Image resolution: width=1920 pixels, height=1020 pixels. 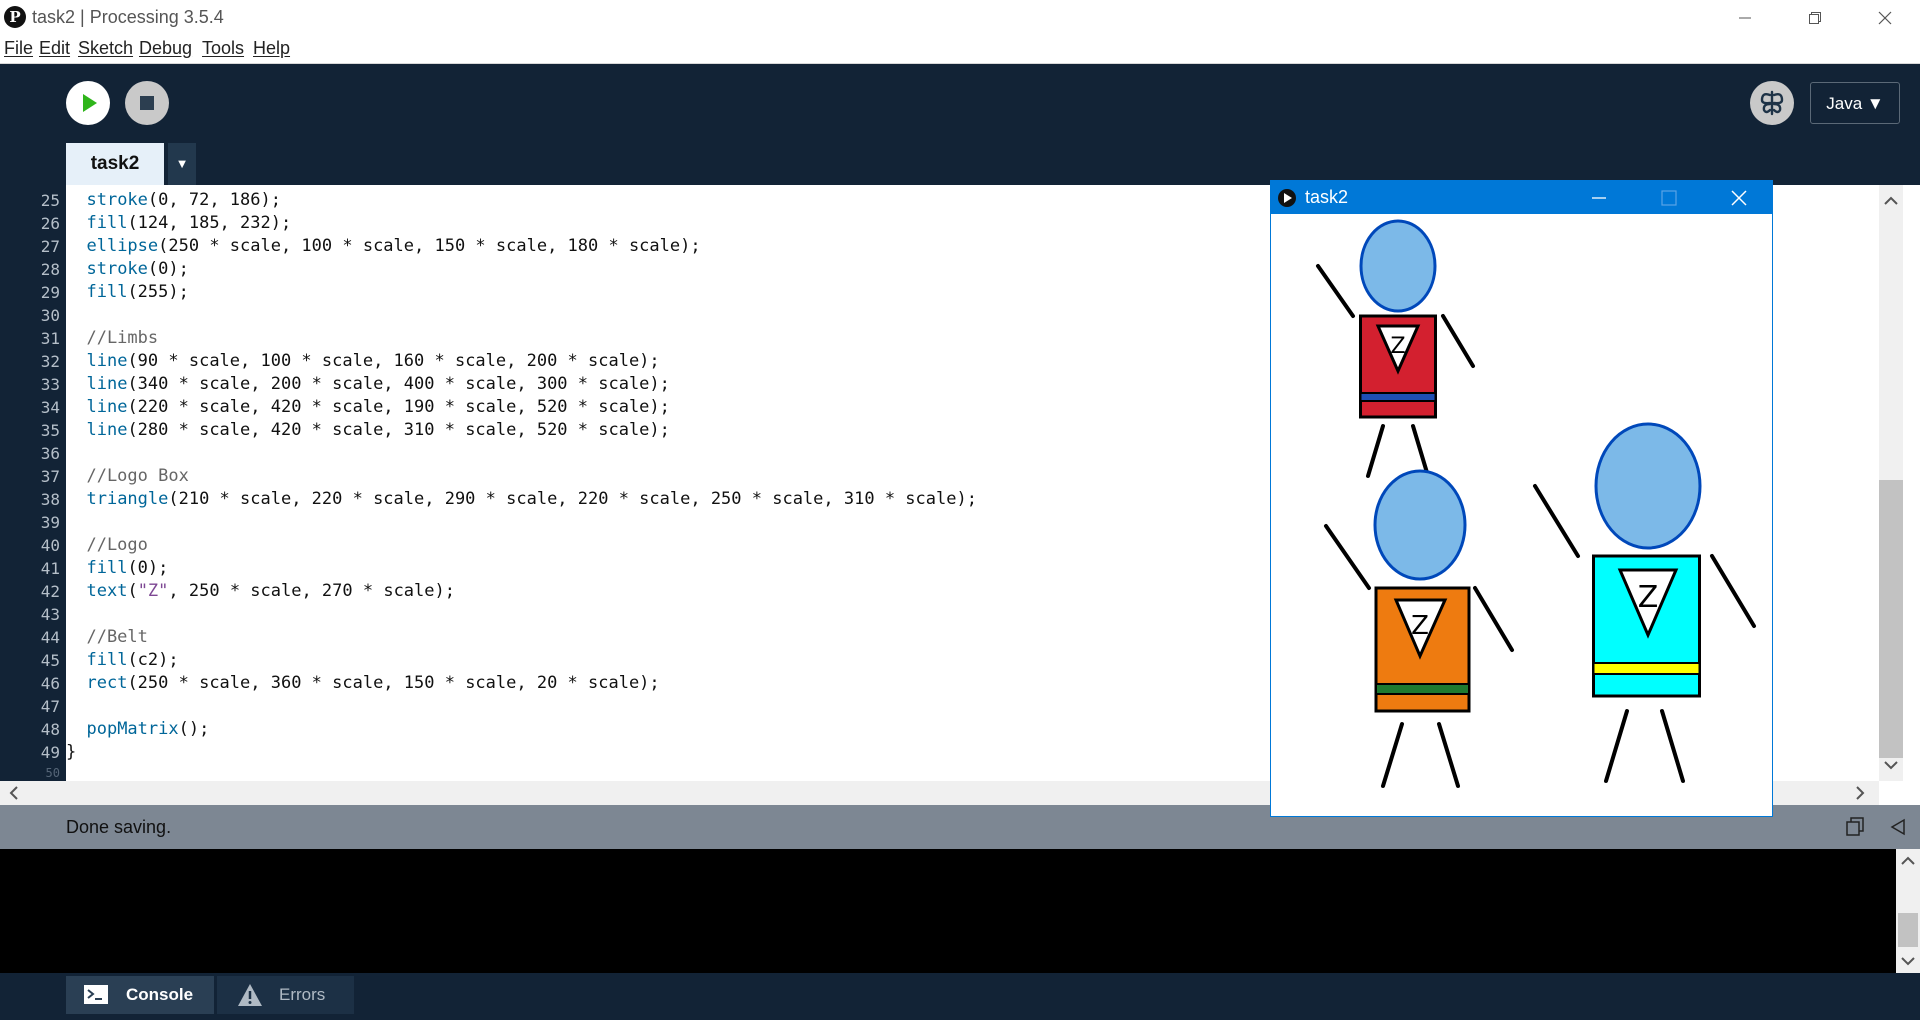 I want to click on line-number: 28, so click(x=50, y=269).